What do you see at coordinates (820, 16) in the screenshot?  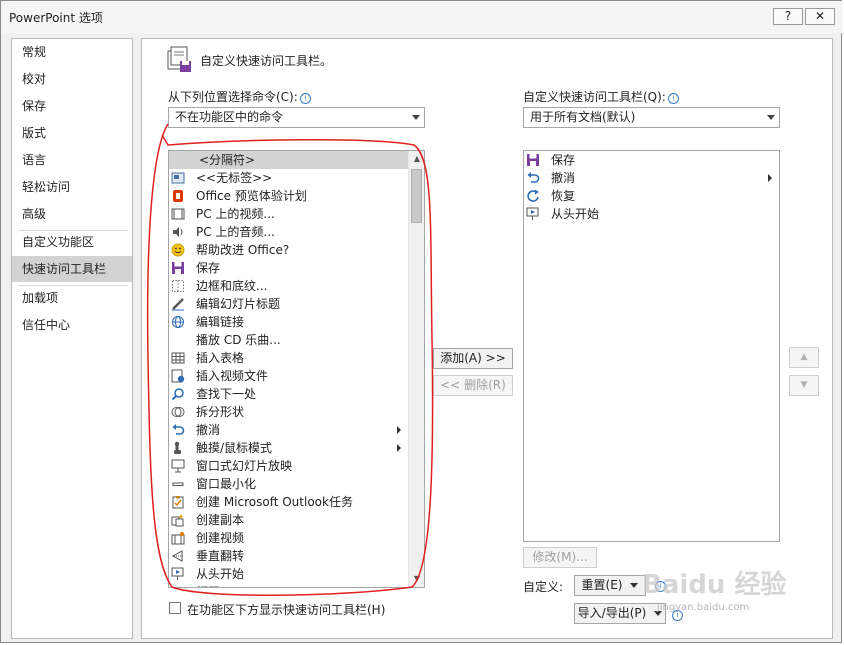 I see `close-button: ✕` at bounding box center [820, 16].